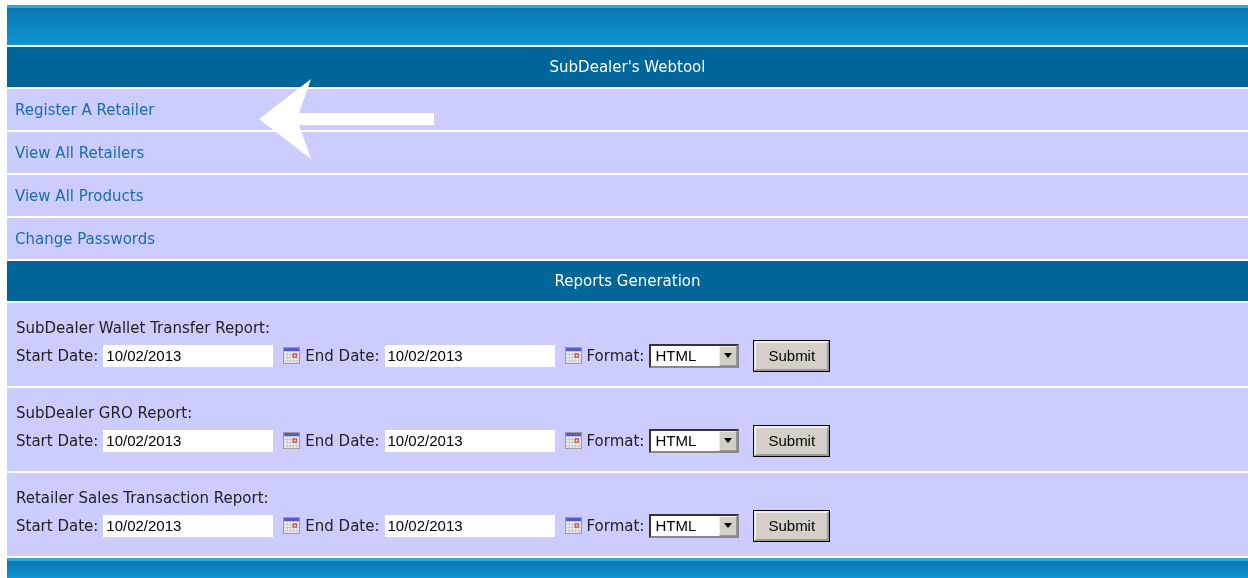  What do you see at coordinates (85, 238) in the screenshot?
I see `menu-link: Change Passwords` at bounding box center [85, 238].